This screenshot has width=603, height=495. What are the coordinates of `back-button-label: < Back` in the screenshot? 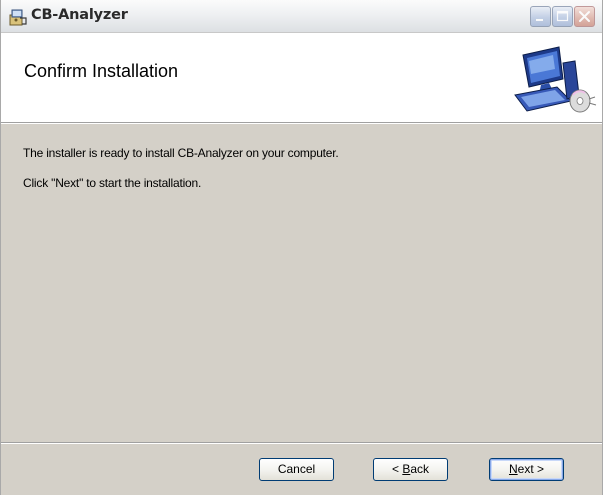 It's located at (410, 469).